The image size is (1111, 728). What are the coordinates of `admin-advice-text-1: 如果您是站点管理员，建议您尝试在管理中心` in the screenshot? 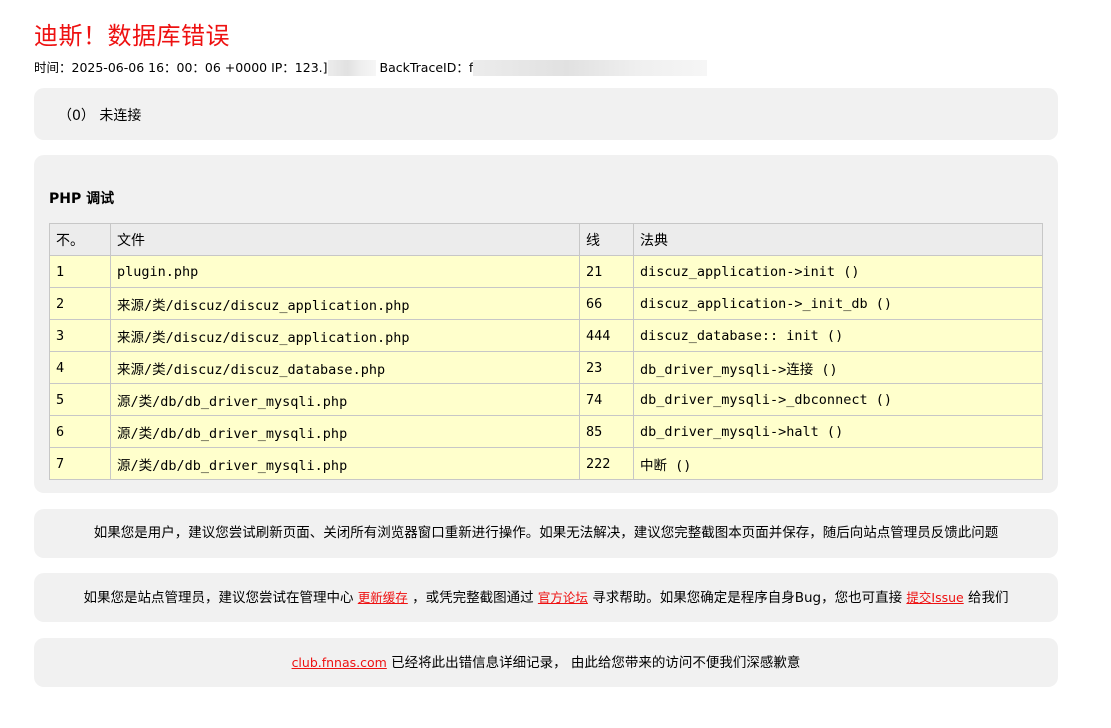 It's located at (220, 598).